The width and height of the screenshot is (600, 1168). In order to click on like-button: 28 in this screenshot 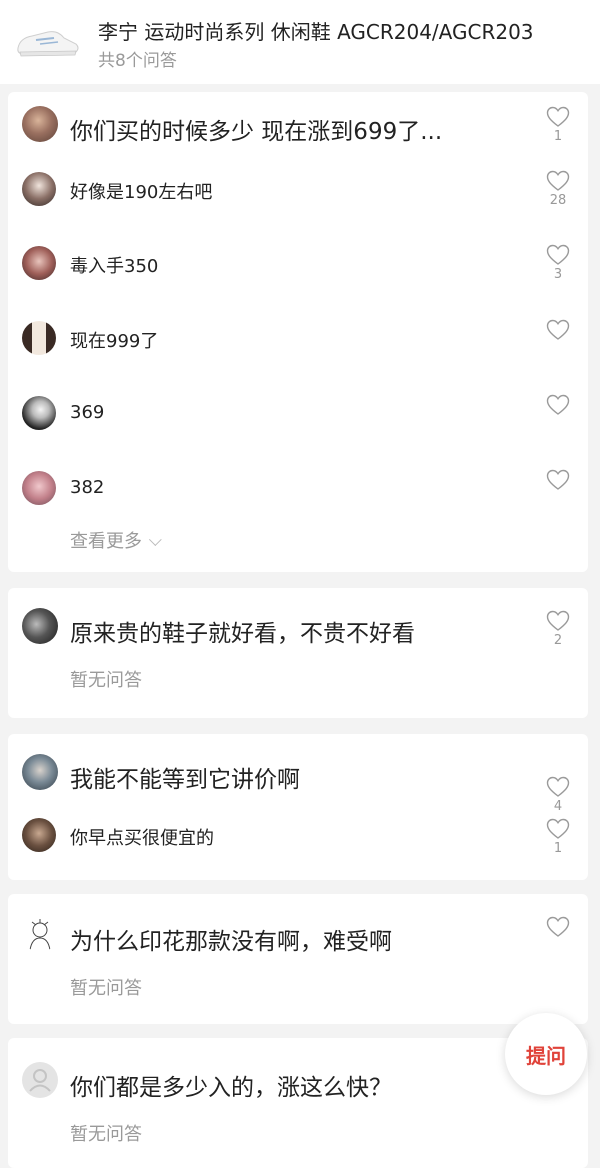, I will do `click(558, 189)`.